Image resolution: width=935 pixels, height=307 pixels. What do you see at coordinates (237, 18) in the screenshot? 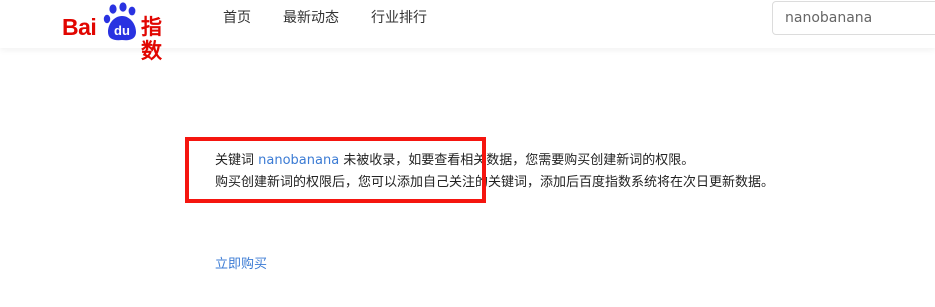
I see `nav-home: 首页` at bounding box center [237, 18].